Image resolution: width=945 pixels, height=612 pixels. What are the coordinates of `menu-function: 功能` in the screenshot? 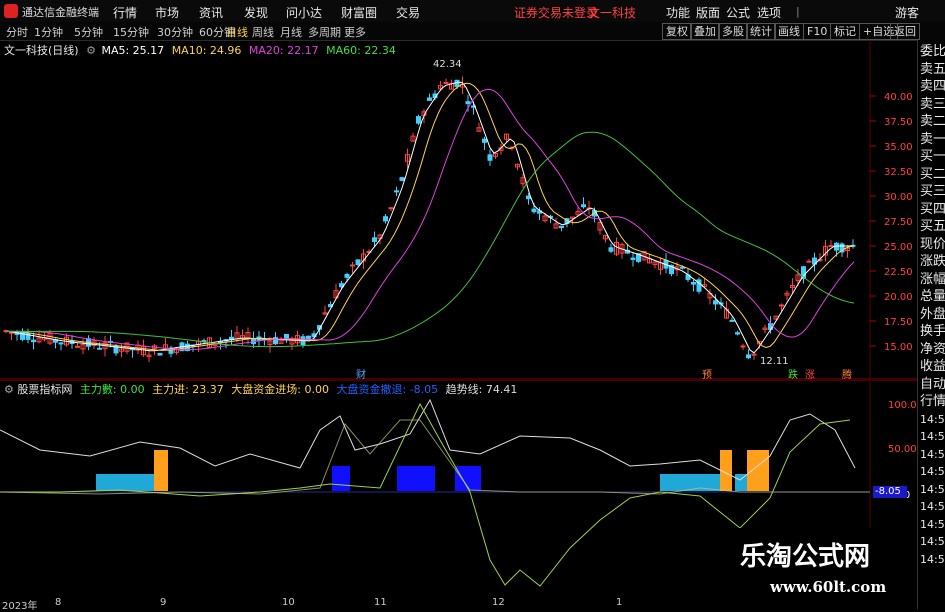 It's located at (678, 12).